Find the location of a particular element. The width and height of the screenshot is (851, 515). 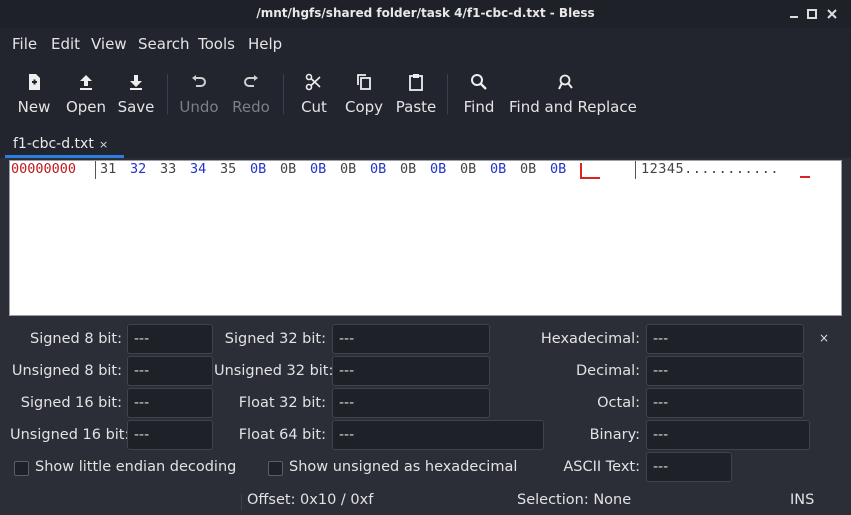

copy-label: Copy is located at coordinates (364, 107).